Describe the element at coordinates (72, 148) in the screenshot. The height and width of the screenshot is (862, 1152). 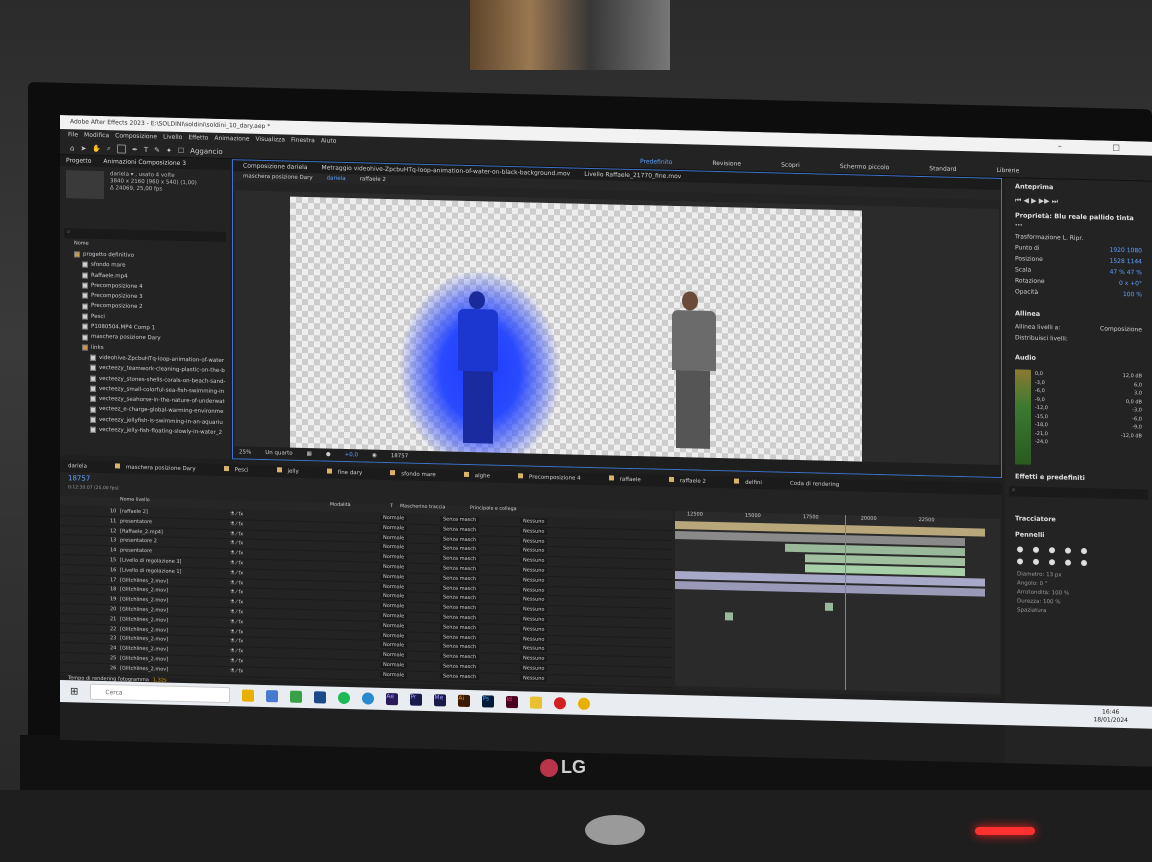
I see `home-icon: ⌂` at that location.